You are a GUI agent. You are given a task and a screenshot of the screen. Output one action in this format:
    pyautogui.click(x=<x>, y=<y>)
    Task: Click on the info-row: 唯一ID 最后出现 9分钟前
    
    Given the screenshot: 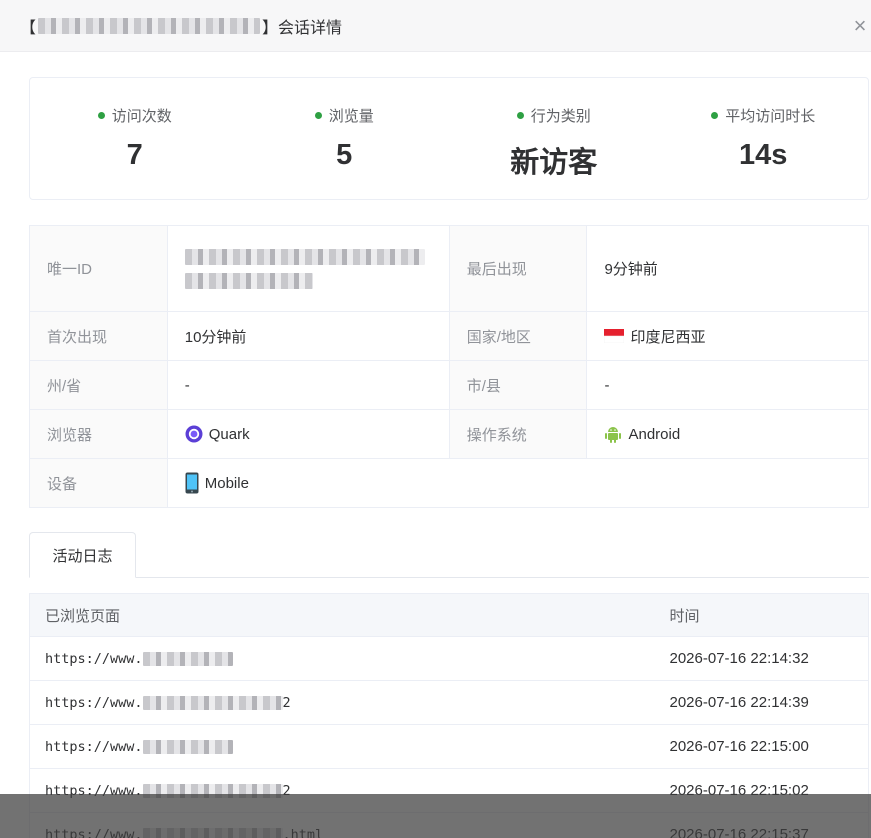 What is the action you would take?
    pyautogui.click(x=449, y=268)
    